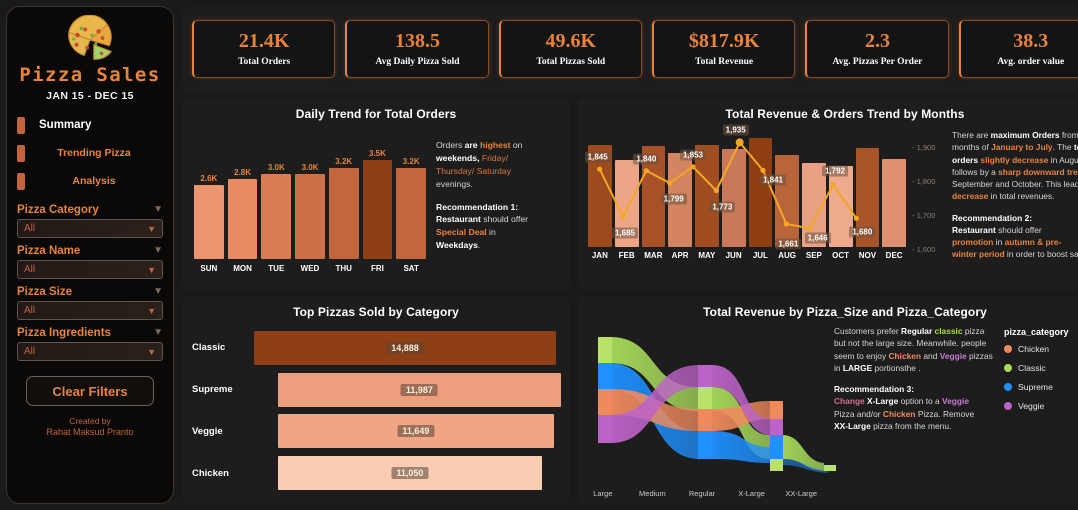  Describe the element at coordinates (419, 389) in the screenshot. I see `horizontal-bar: 11,987` at that location.